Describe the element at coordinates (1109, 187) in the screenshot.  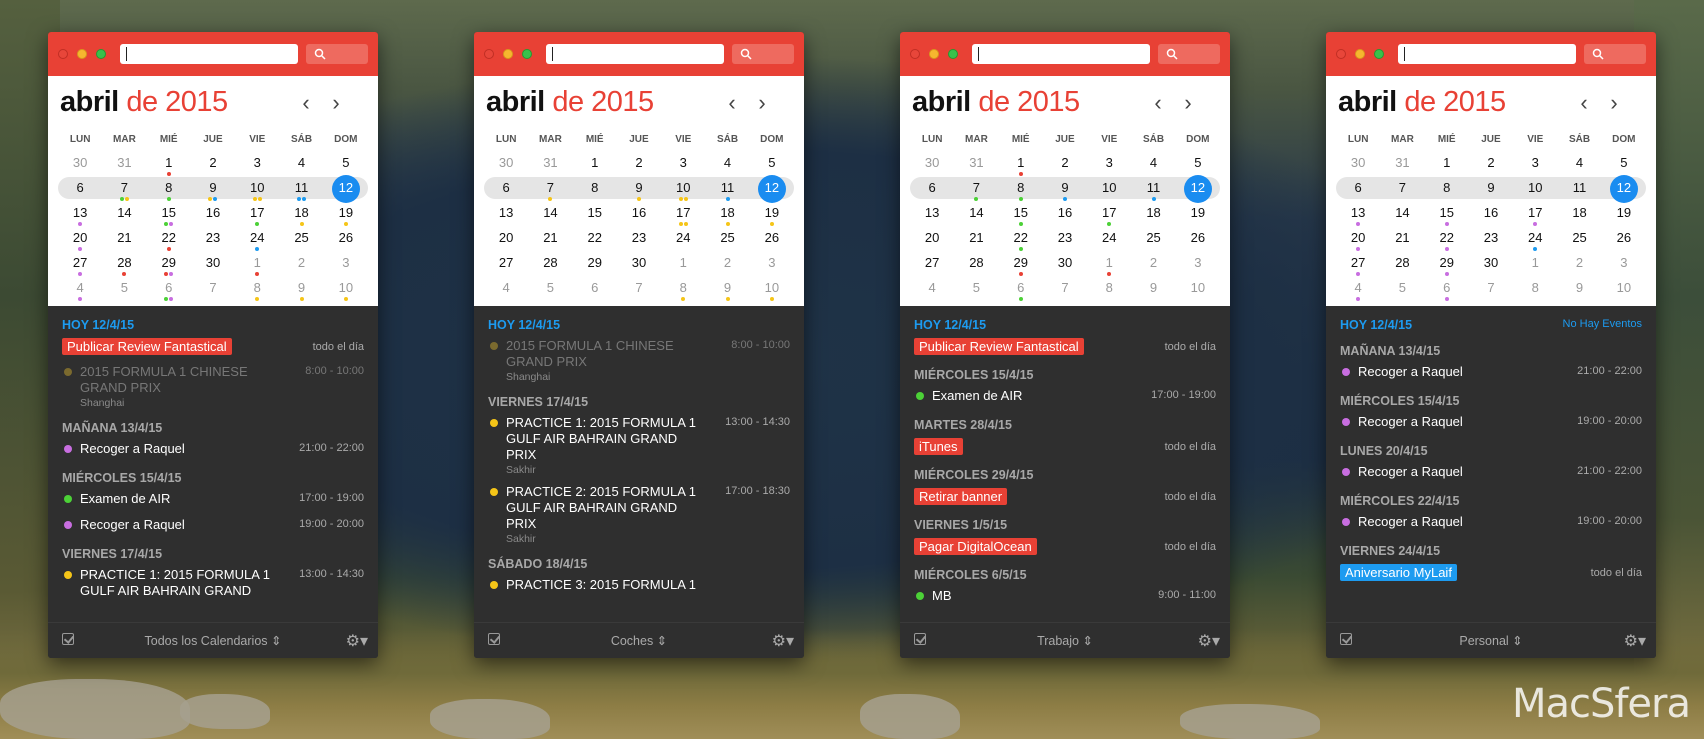
I see `day-cell: 10` at that location.